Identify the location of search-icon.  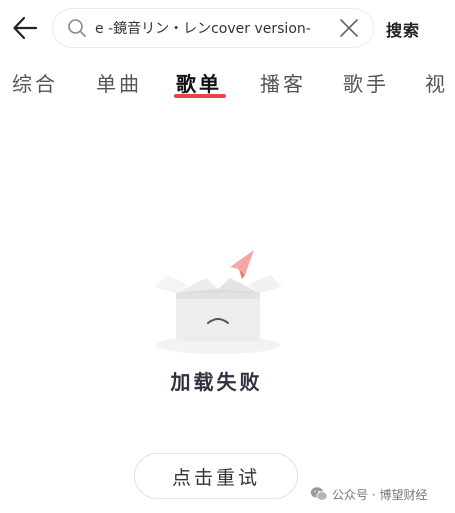
(77, 28).